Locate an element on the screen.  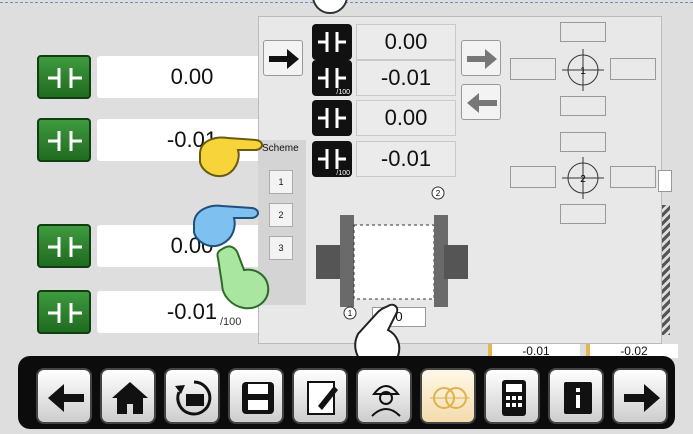
measure-unit-4: /100 is located at coordinates (343, 173).